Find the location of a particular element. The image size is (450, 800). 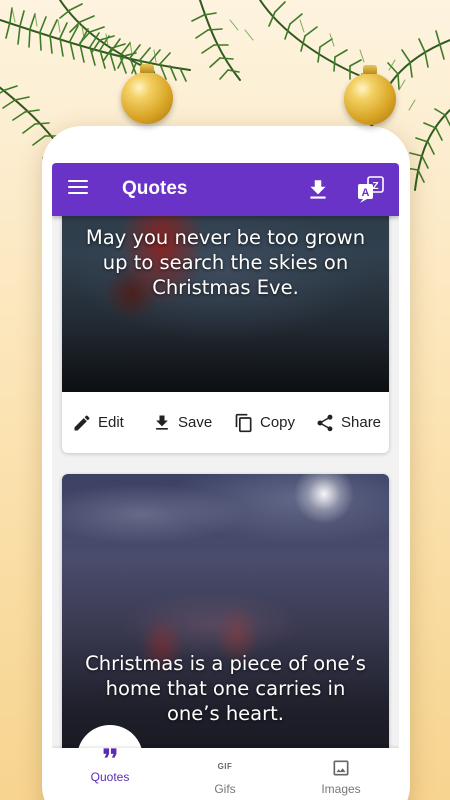

app-title: Quotes is located at coordinates (155, 188).